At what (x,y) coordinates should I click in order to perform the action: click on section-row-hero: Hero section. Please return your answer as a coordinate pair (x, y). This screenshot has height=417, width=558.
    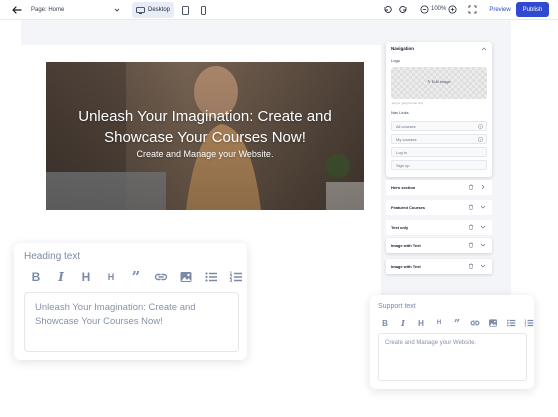
    Looking at the image, I should click on (439, 187).